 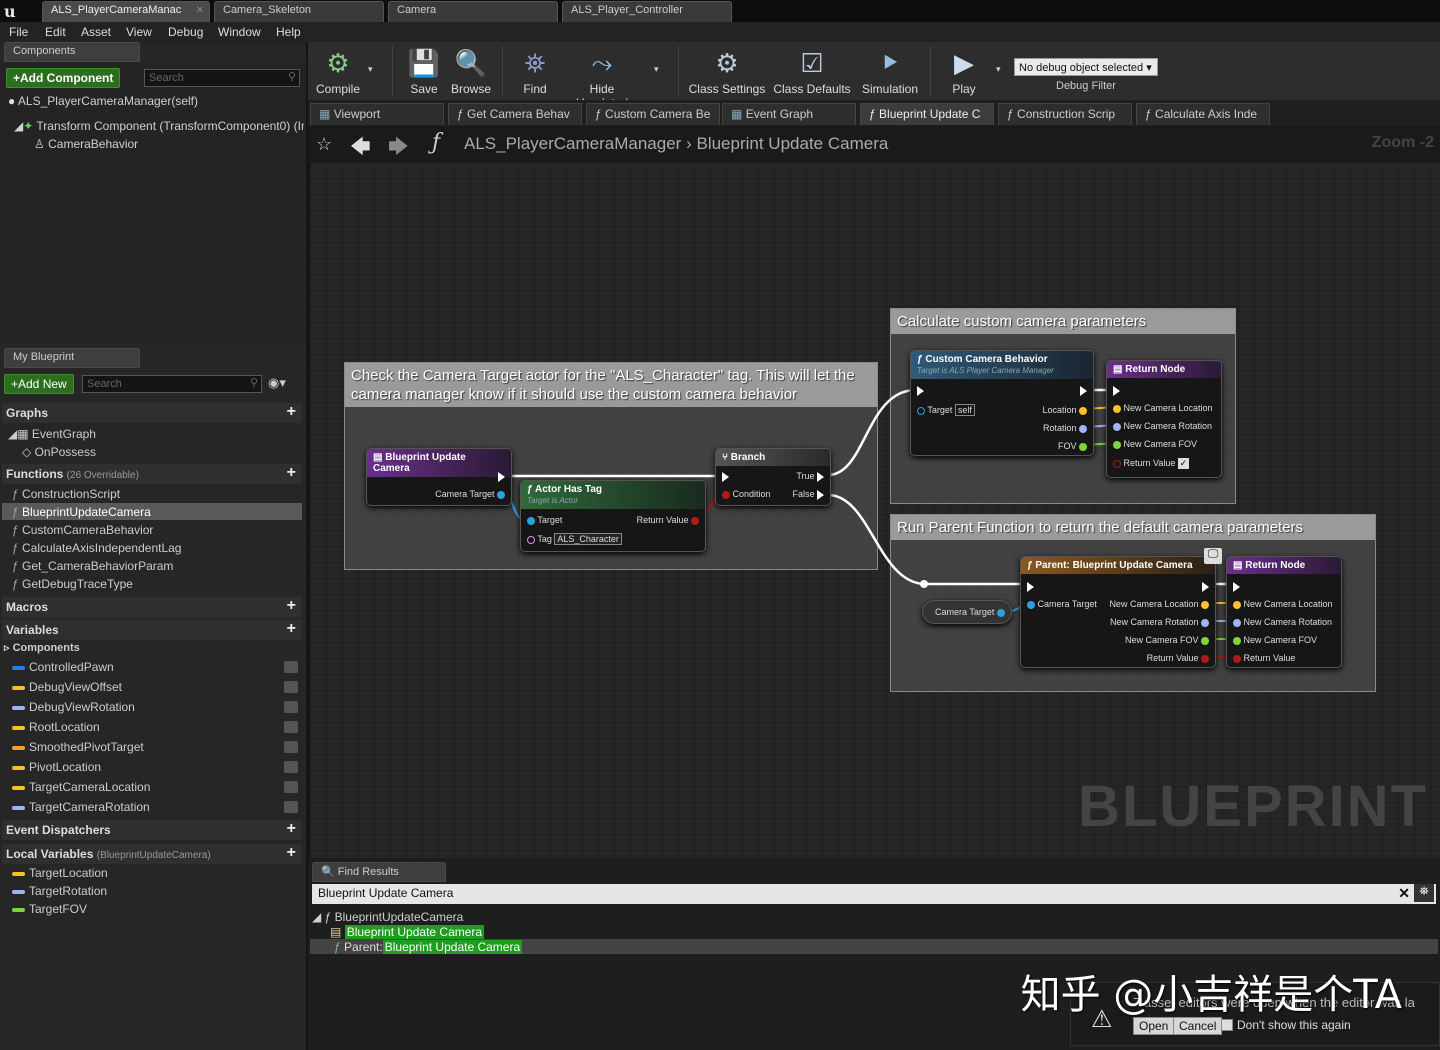 What do you see at coordinates (152, 607) in the screenshot?
I see `macros-section: Macros +` at bounding box center [152, 607].